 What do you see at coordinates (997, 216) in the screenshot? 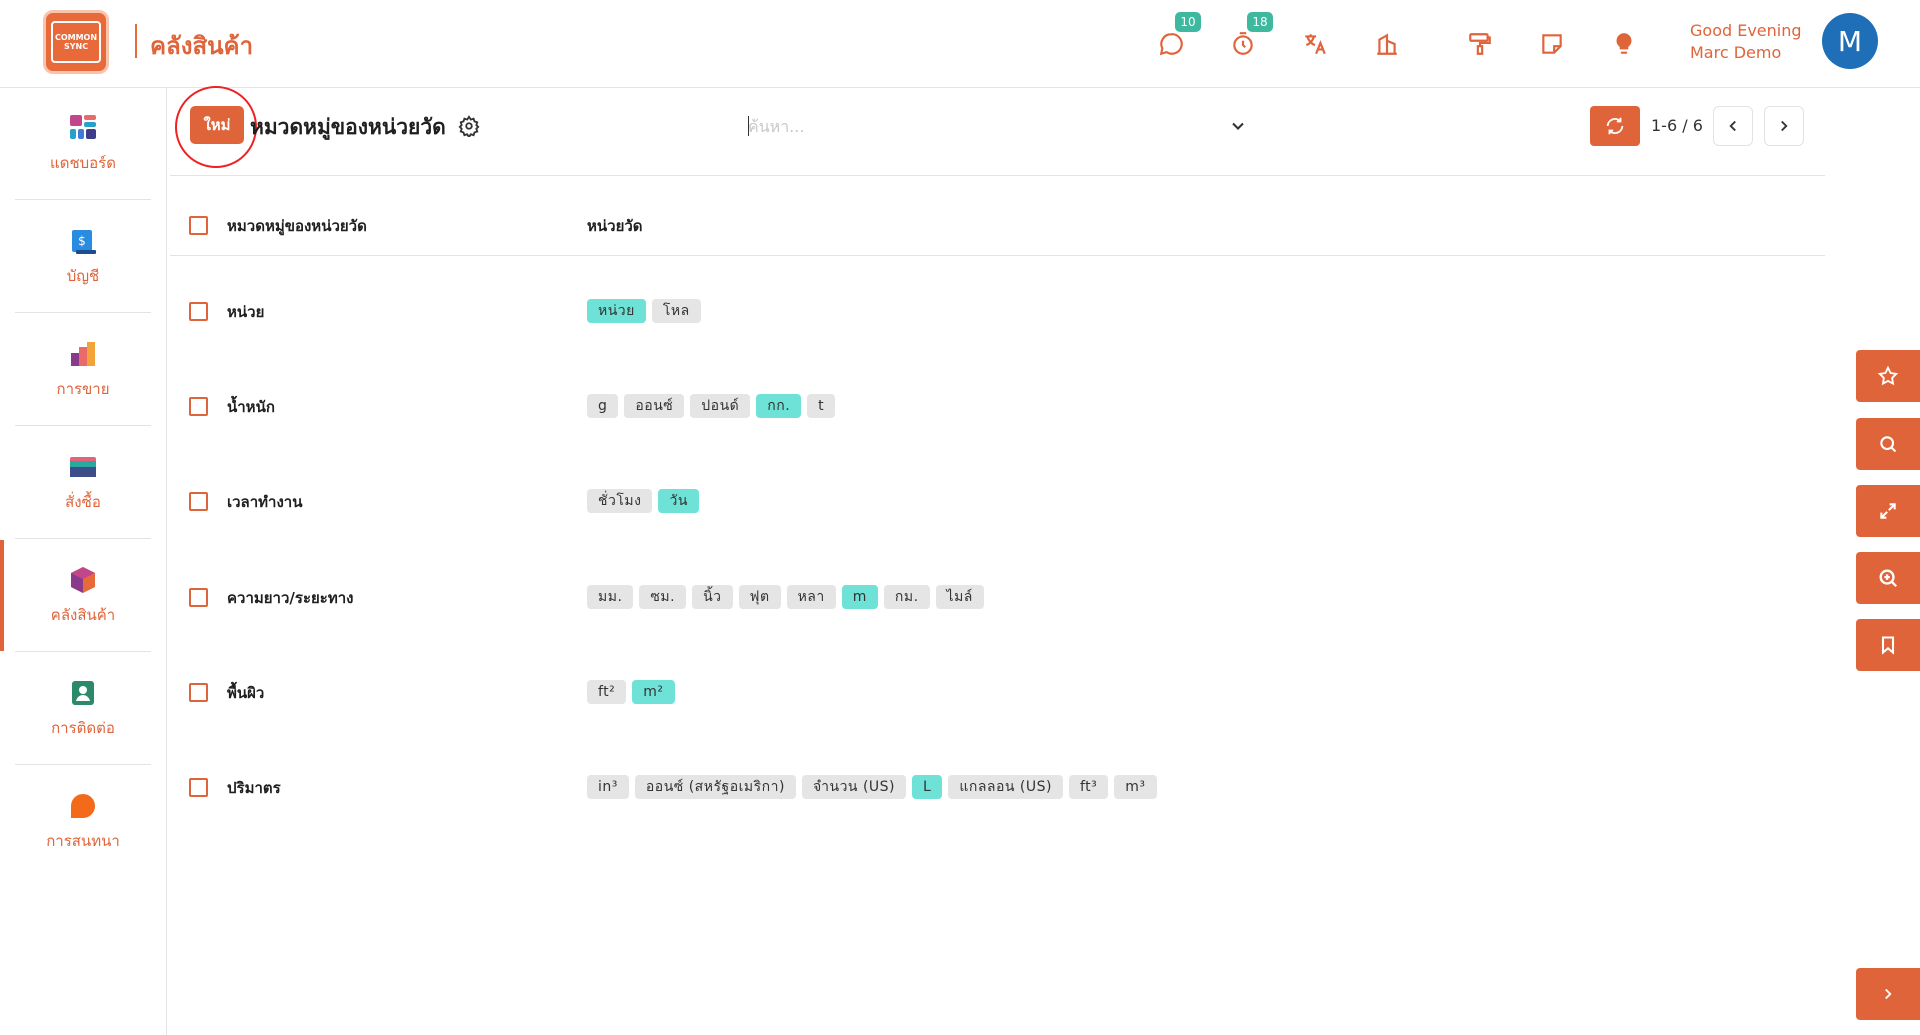
I see `table-header: หมวดหมู่ของหน่วยวัด หน่วยวัด` at bounding box center [997, 216].